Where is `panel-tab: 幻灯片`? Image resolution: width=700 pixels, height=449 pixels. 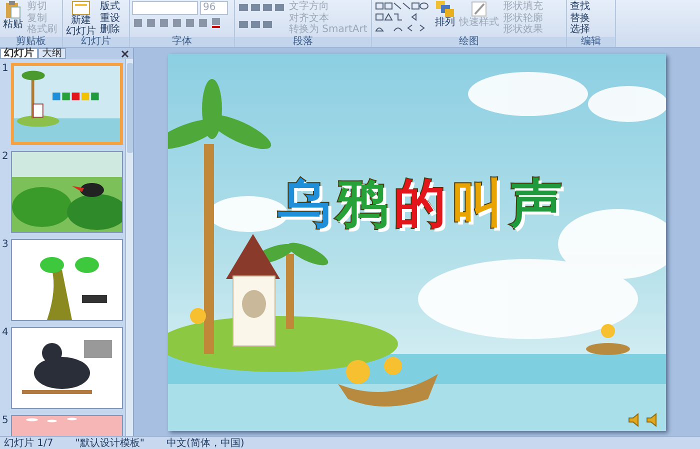
panel-tab: 幻灯片 is located at coordinates (19, 53).